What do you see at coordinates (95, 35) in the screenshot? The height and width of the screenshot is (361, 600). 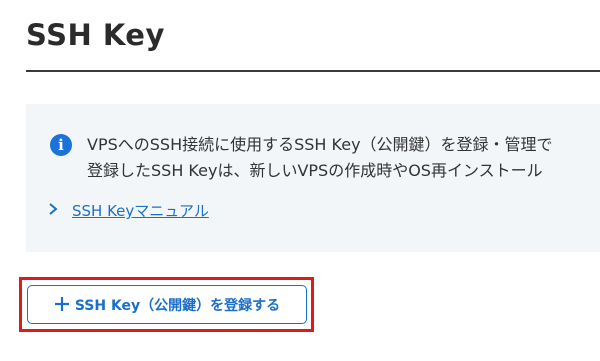 I see `page-title: SSH Key` at bounding box center [95, 35].